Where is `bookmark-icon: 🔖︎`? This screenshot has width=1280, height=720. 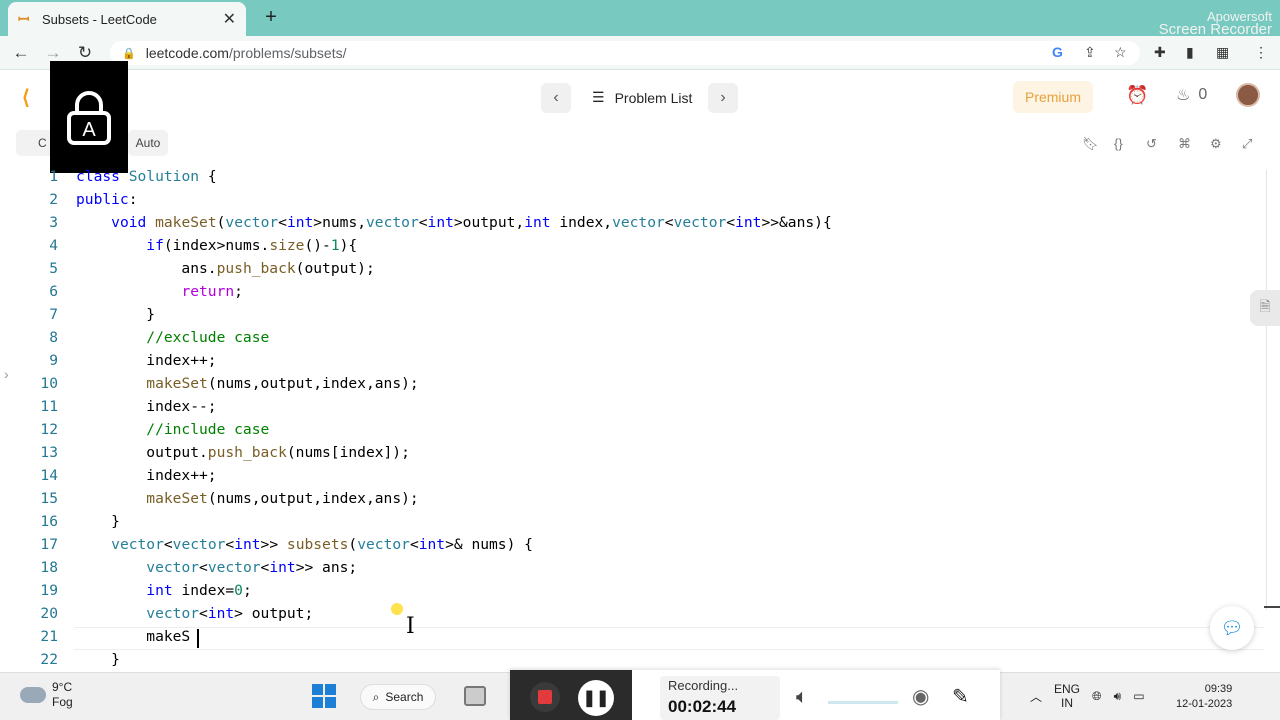 bookmark-icon: 🔖︎ is located at coordinates (1090, 144).